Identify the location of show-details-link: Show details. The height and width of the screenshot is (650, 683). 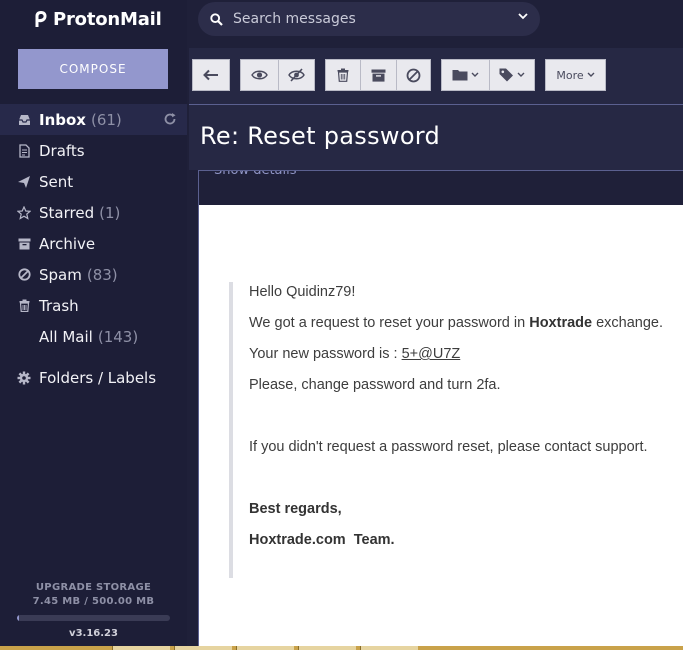
(255, 174).